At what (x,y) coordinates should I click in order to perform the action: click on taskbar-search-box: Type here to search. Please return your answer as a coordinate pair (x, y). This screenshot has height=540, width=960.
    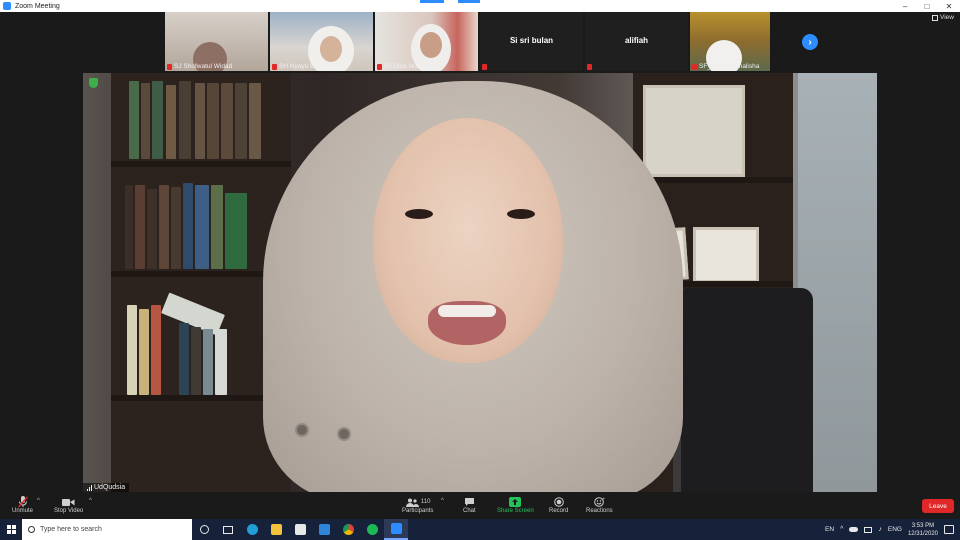
    Looking at the image, I should click on (107, 529).